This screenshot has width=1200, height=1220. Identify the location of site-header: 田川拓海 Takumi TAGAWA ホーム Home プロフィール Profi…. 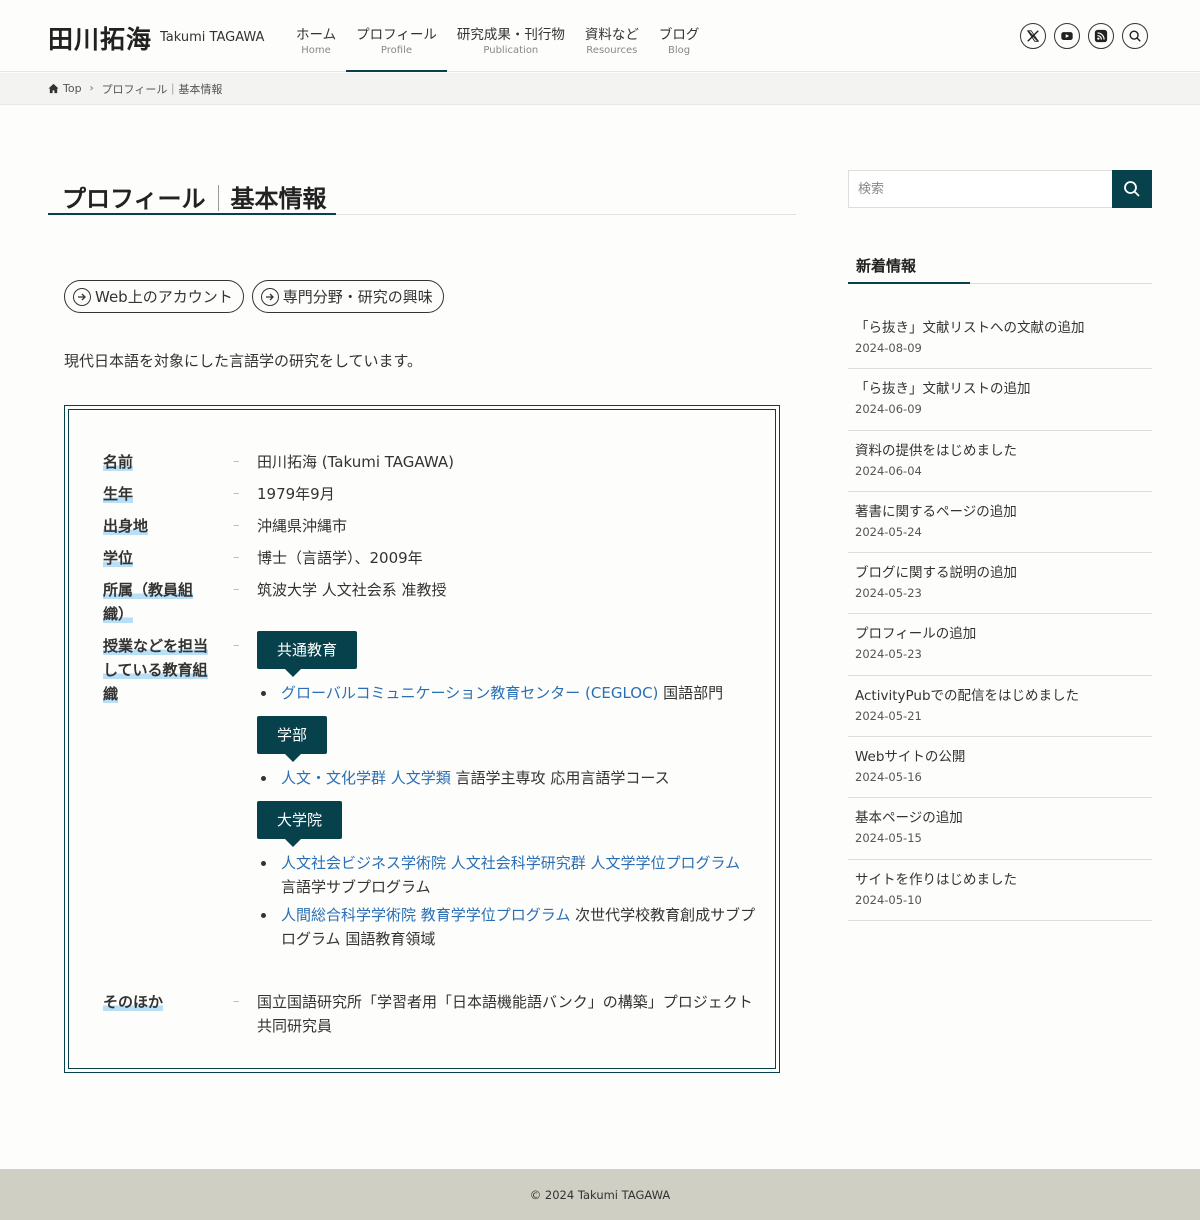
(600, 36).